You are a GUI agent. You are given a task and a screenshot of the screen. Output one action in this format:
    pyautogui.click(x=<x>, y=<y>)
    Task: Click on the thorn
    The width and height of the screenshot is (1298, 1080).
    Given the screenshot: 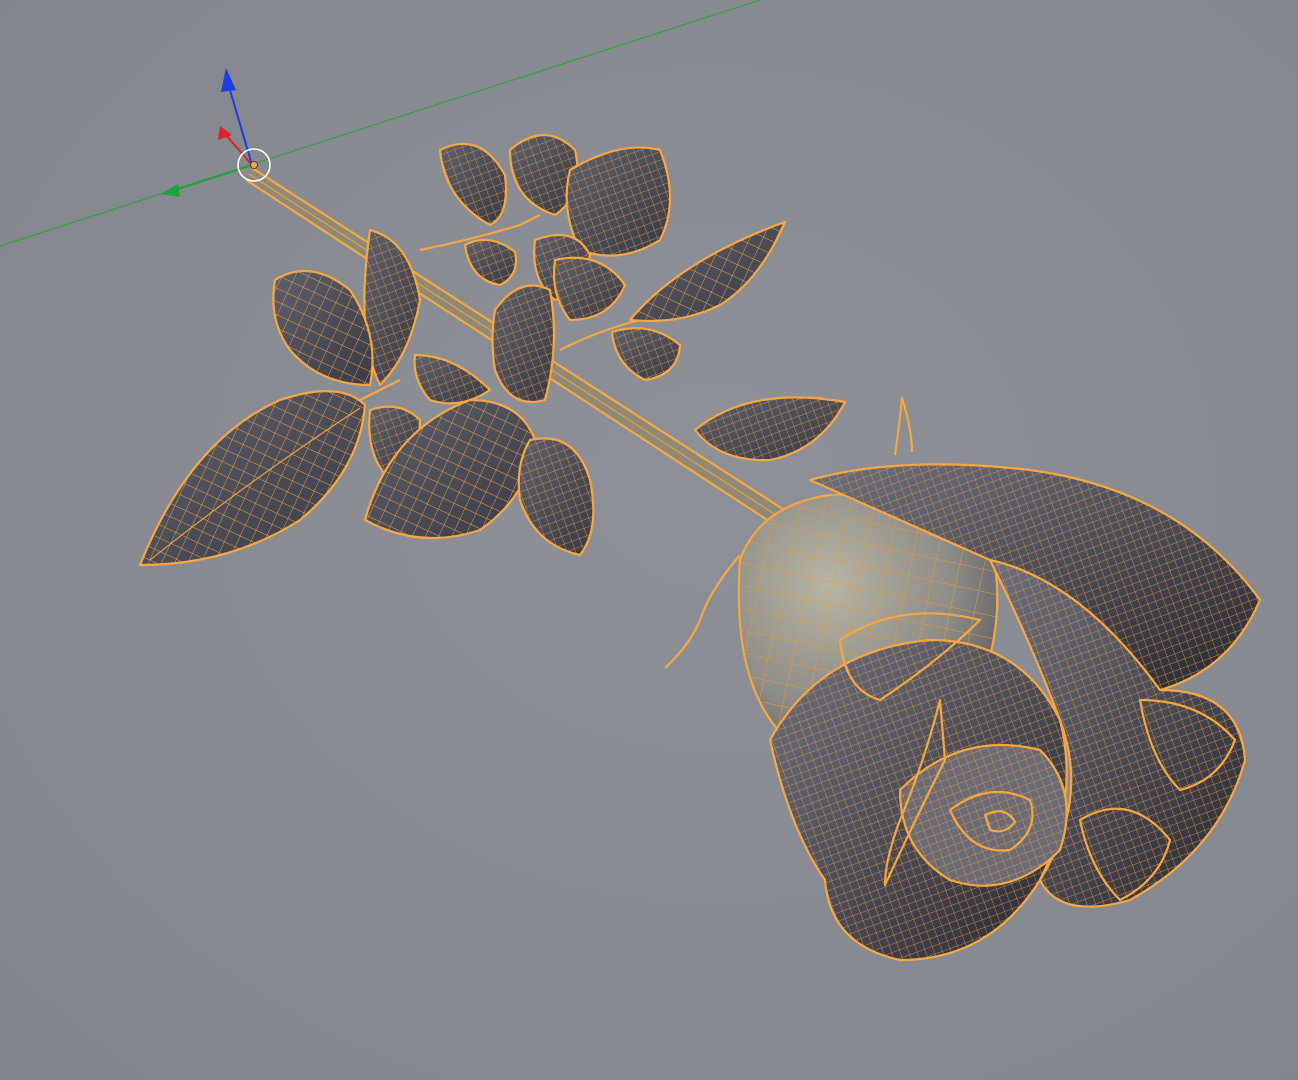 What is the action you would take?
    pyautogui.click(x=903, y=426)
    